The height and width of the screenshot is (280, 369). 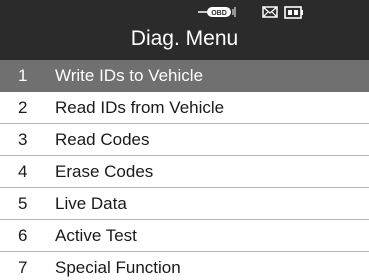 I want to click on menu-item: 3 Read Codes, so click(x=184, y=140).